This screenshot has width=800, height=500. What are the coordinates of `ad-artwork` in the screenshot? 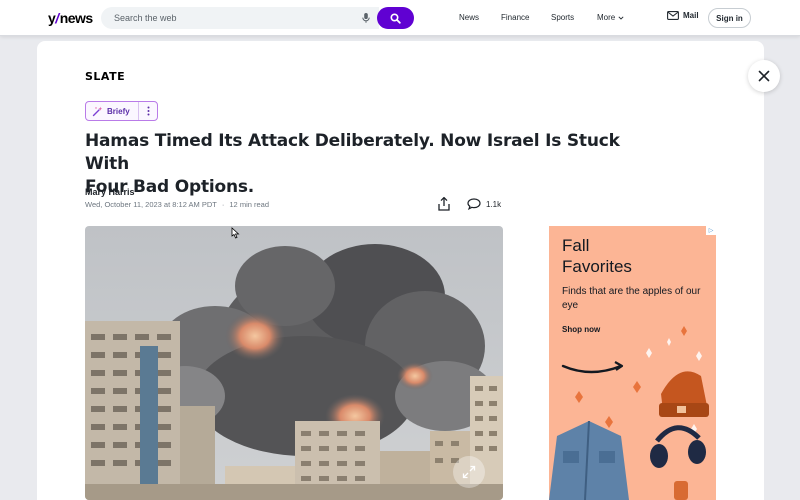 It's located at (629, 413).